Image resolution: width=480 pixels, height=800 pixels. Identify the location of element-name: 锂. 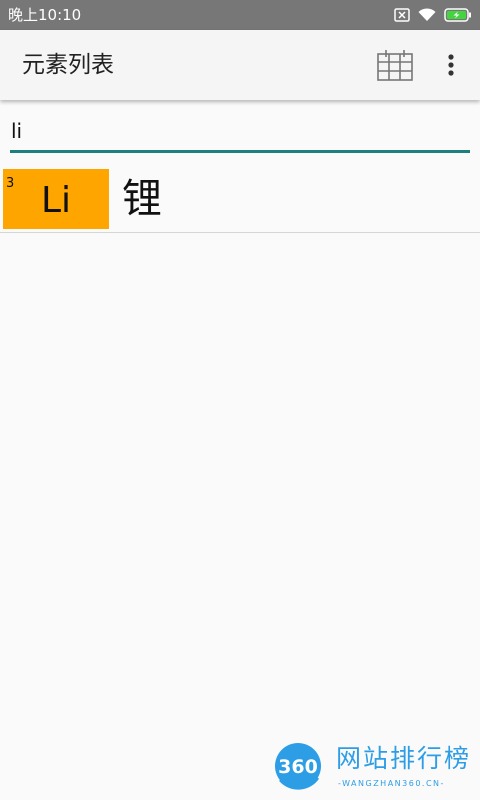
(142, 199).